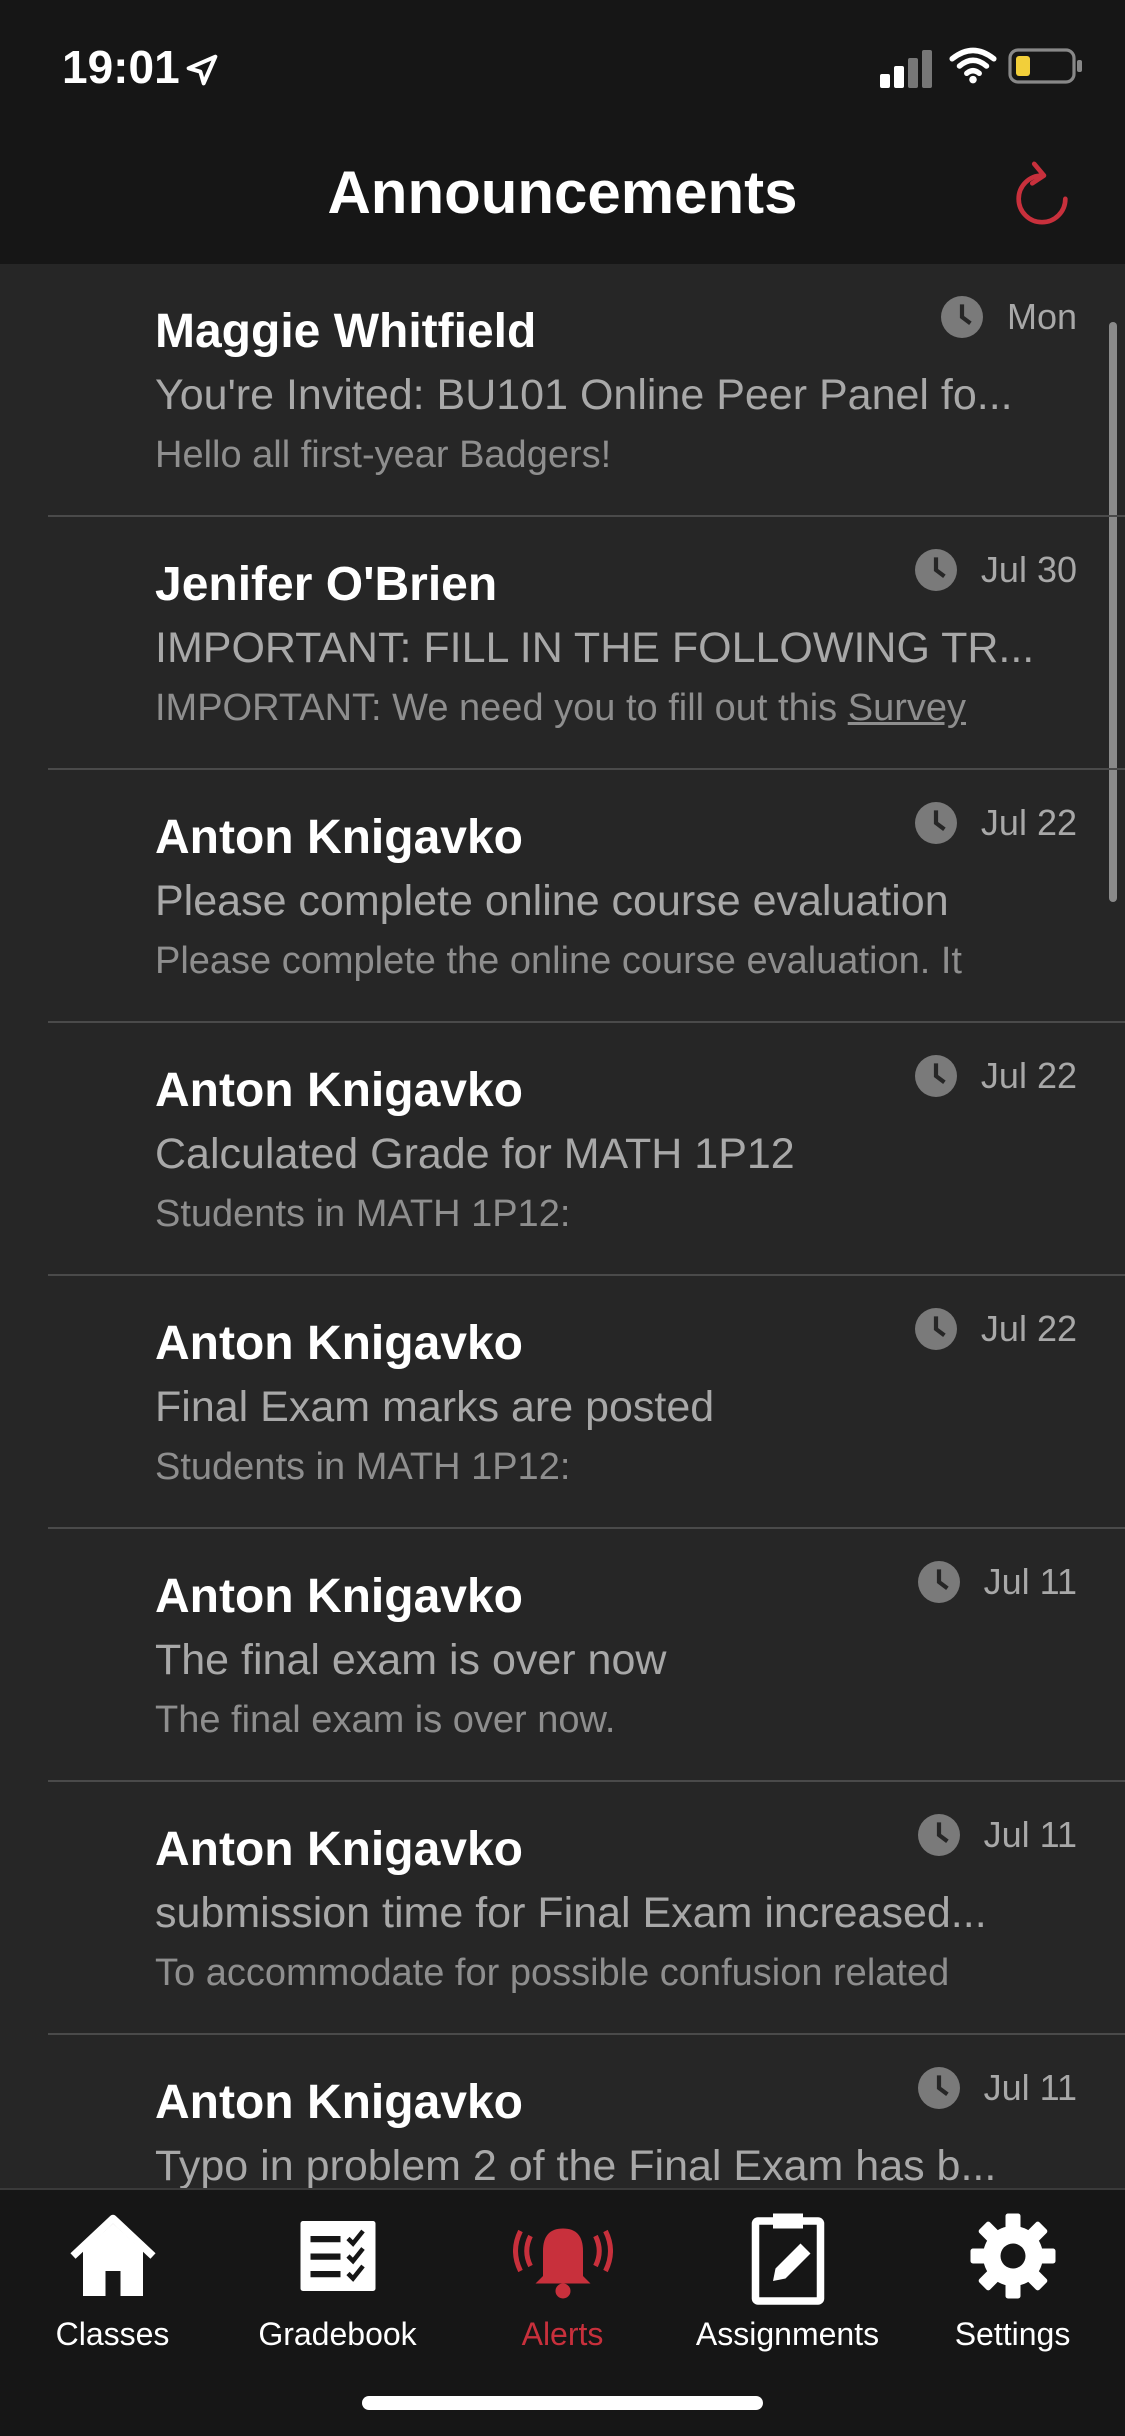 The height and width of the screenshot is (2436, 1125). I want to click on tab-settings: Settings, so click(1012, 2279).